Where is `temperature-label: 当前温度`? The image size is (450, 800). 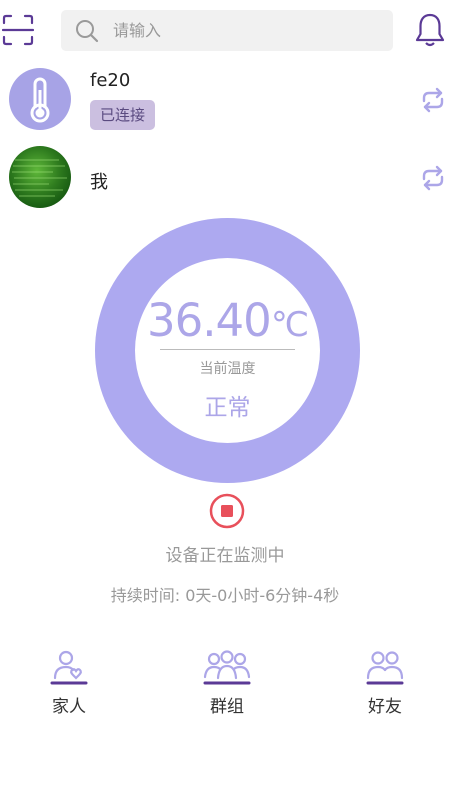
temperature-label: 当前温度 is located at coordinates (227, 369).